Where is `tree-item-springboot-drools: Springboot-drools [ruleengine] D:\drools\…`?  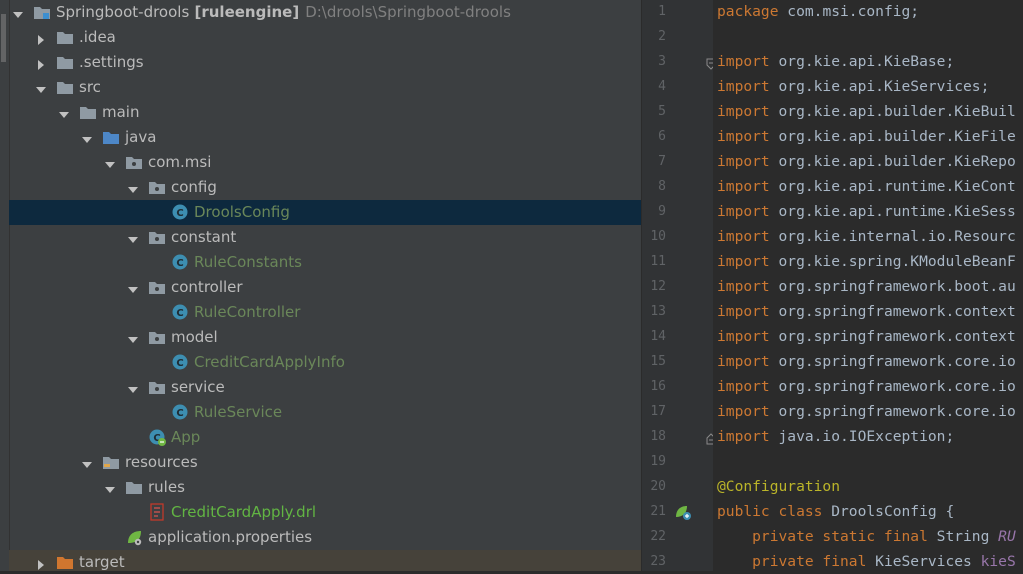
tree-item-springboot-drools: Springboot-drools [ruleengine] D:\drools\… is located at coordinates (325, 12).